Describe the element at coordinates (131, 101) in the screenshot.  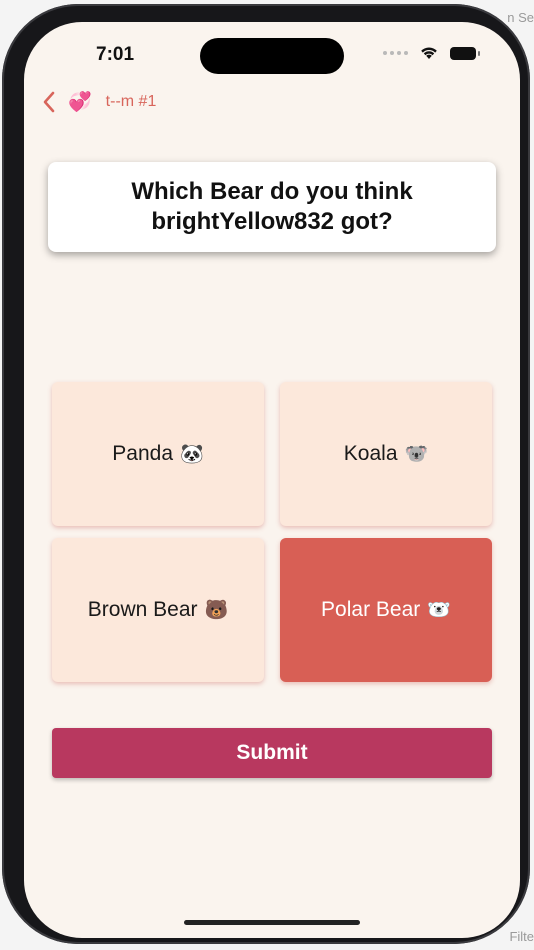
I see `nav-title: t--m #1` at that location.